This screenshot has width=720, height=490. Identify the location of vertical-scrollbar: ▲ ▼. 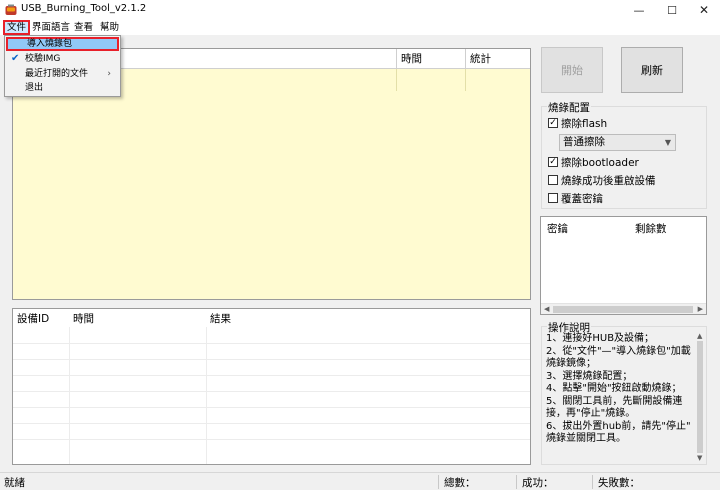
(700, 397).